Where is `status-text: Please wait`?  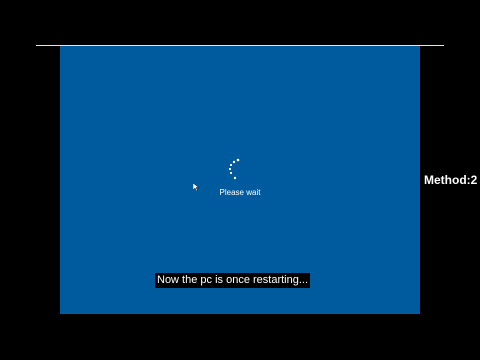
status-text: Please wait is located at coordinates (240, 192).